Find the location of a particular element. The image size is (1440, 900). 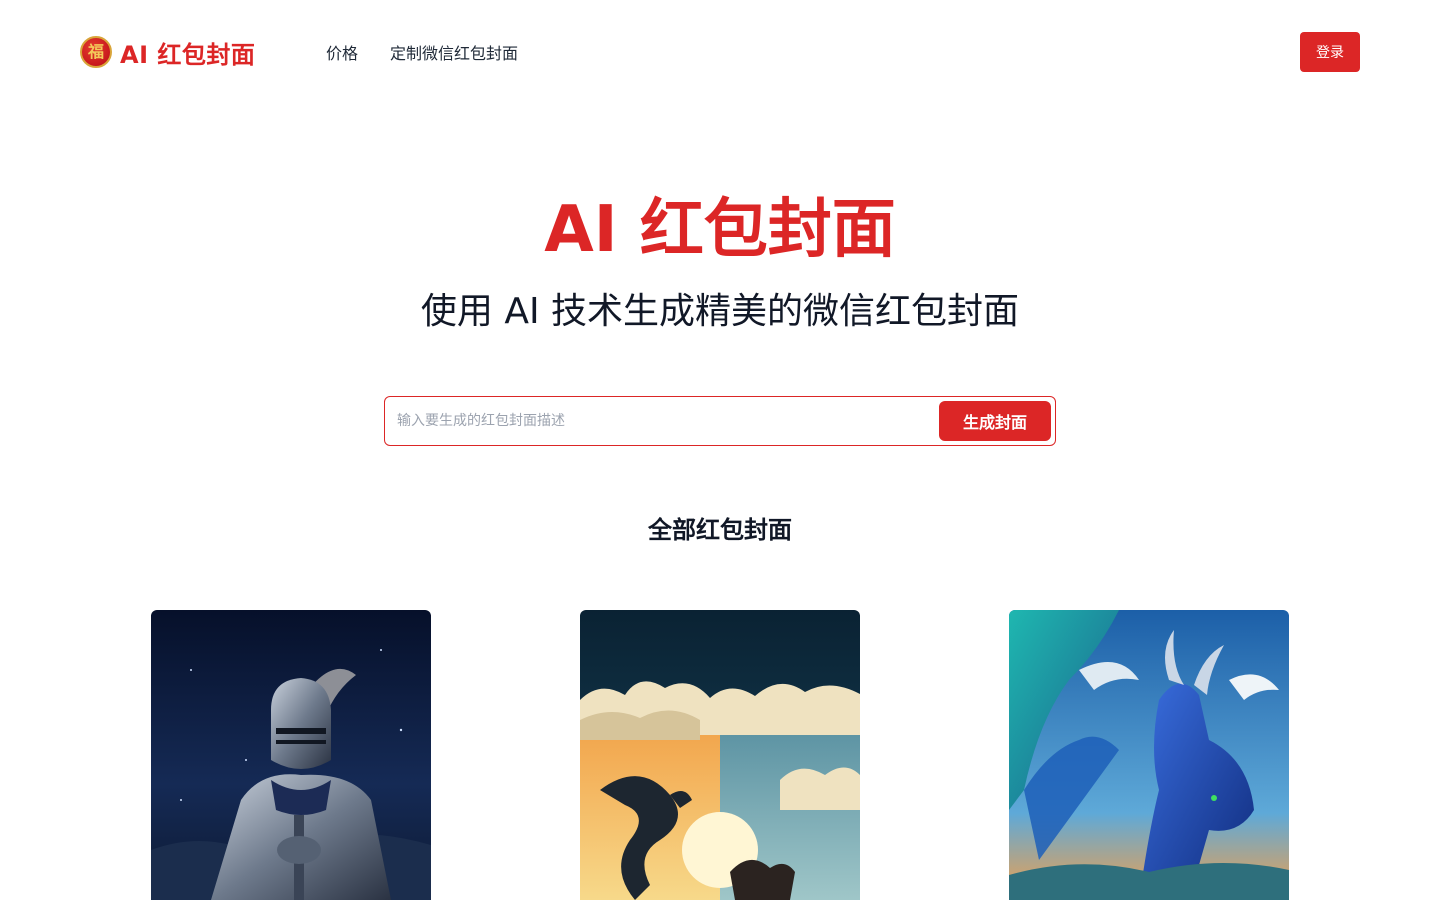

blue-dragon-image is located at coordinates (1149, 755).